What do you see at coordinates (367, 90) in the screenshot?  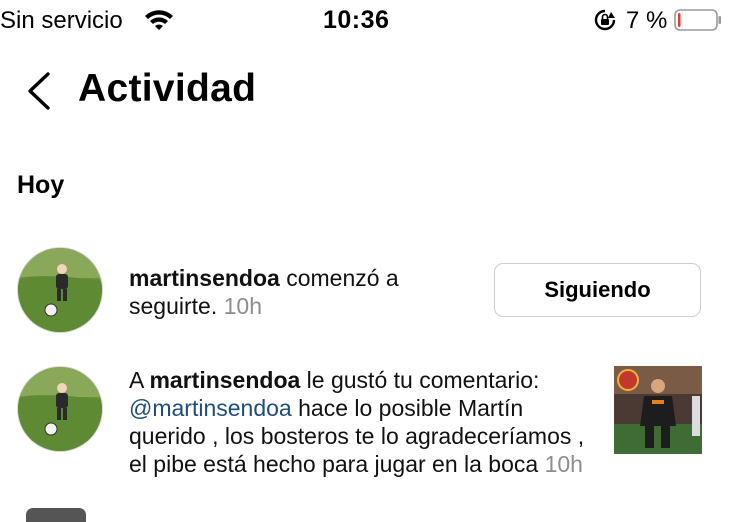 I see `header: Actividad` at bounding box center [367, 90].